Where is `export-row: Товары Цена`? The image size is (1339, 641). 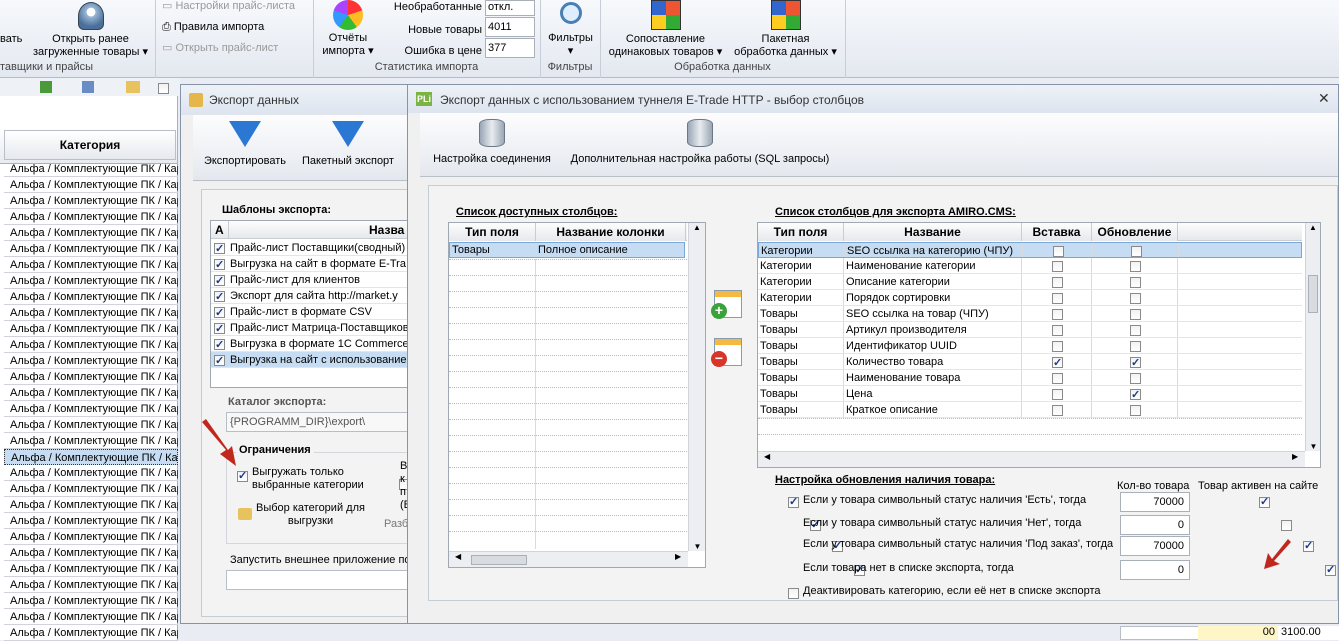
export-row: Товары Цена is located at coordinates (1030, 394).